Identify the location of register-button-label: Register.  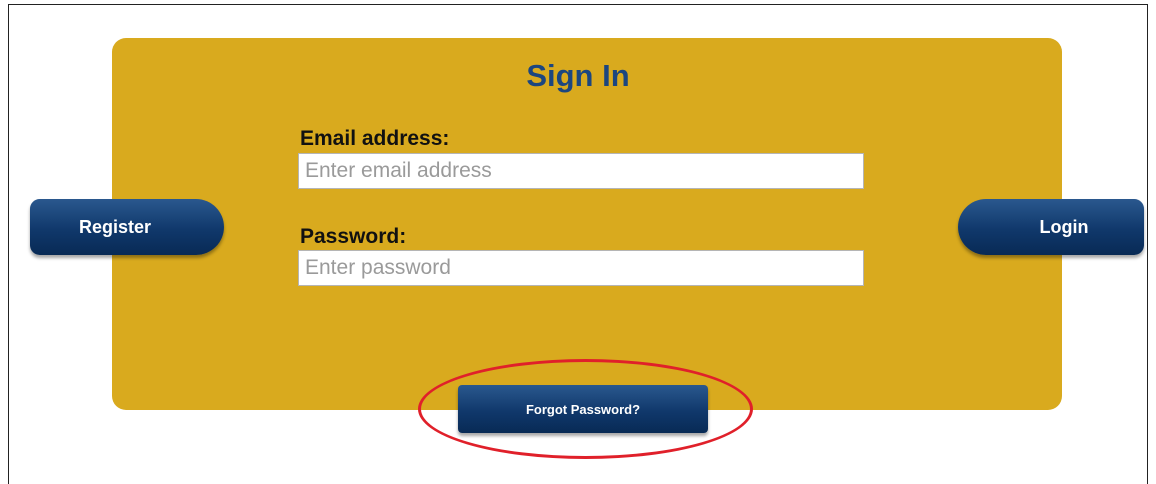
(115, 226).